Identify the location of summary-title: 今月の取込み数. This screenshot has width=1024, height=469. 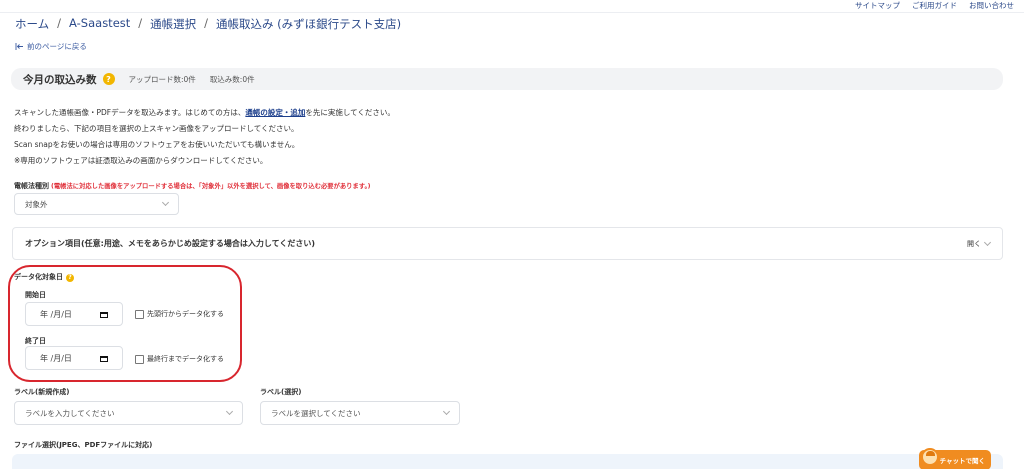
(60, 79).